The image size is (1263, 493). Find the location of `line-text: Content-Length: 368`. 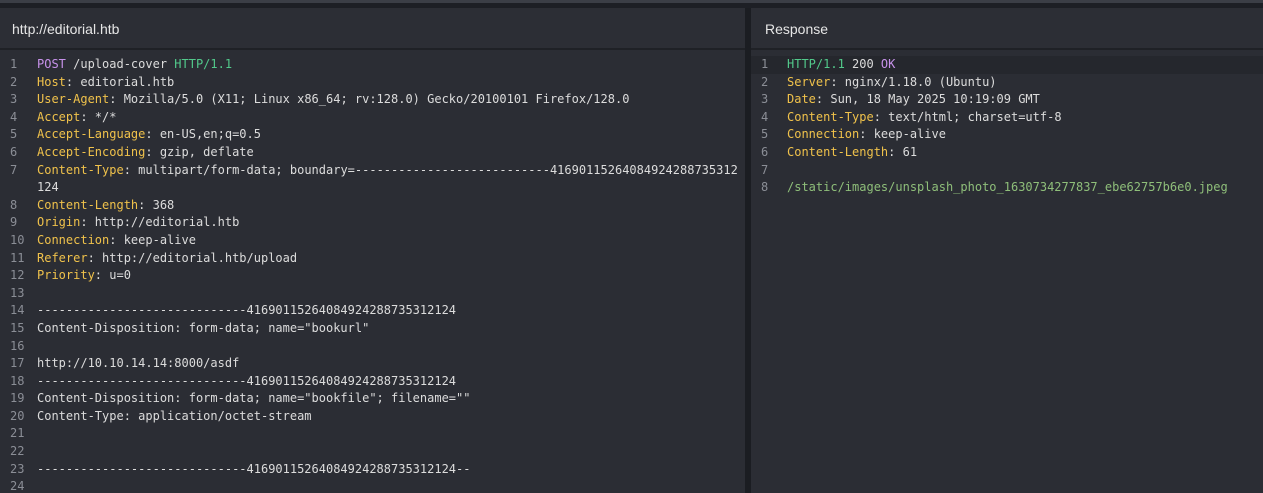

line-text: Content-Length: 368 is located at coordinates (390, 206).